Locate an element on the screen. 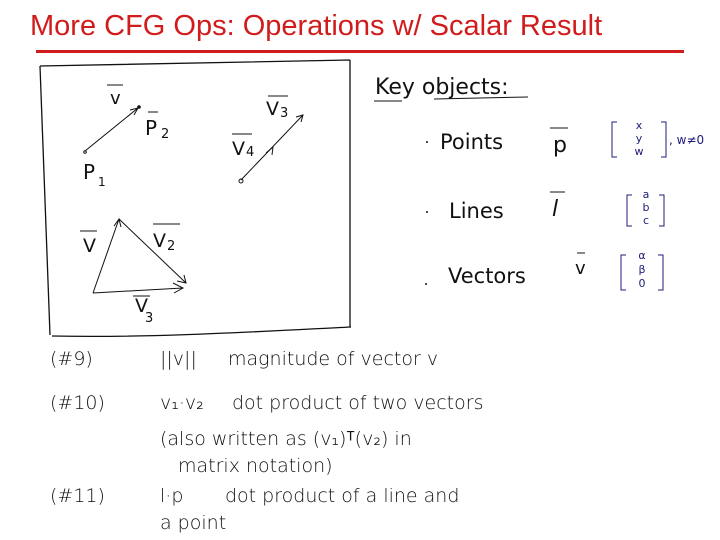  op-10-extra-1: (also written as (v₁)ᵀ(v₂) in is located at coordinates (286, 439).